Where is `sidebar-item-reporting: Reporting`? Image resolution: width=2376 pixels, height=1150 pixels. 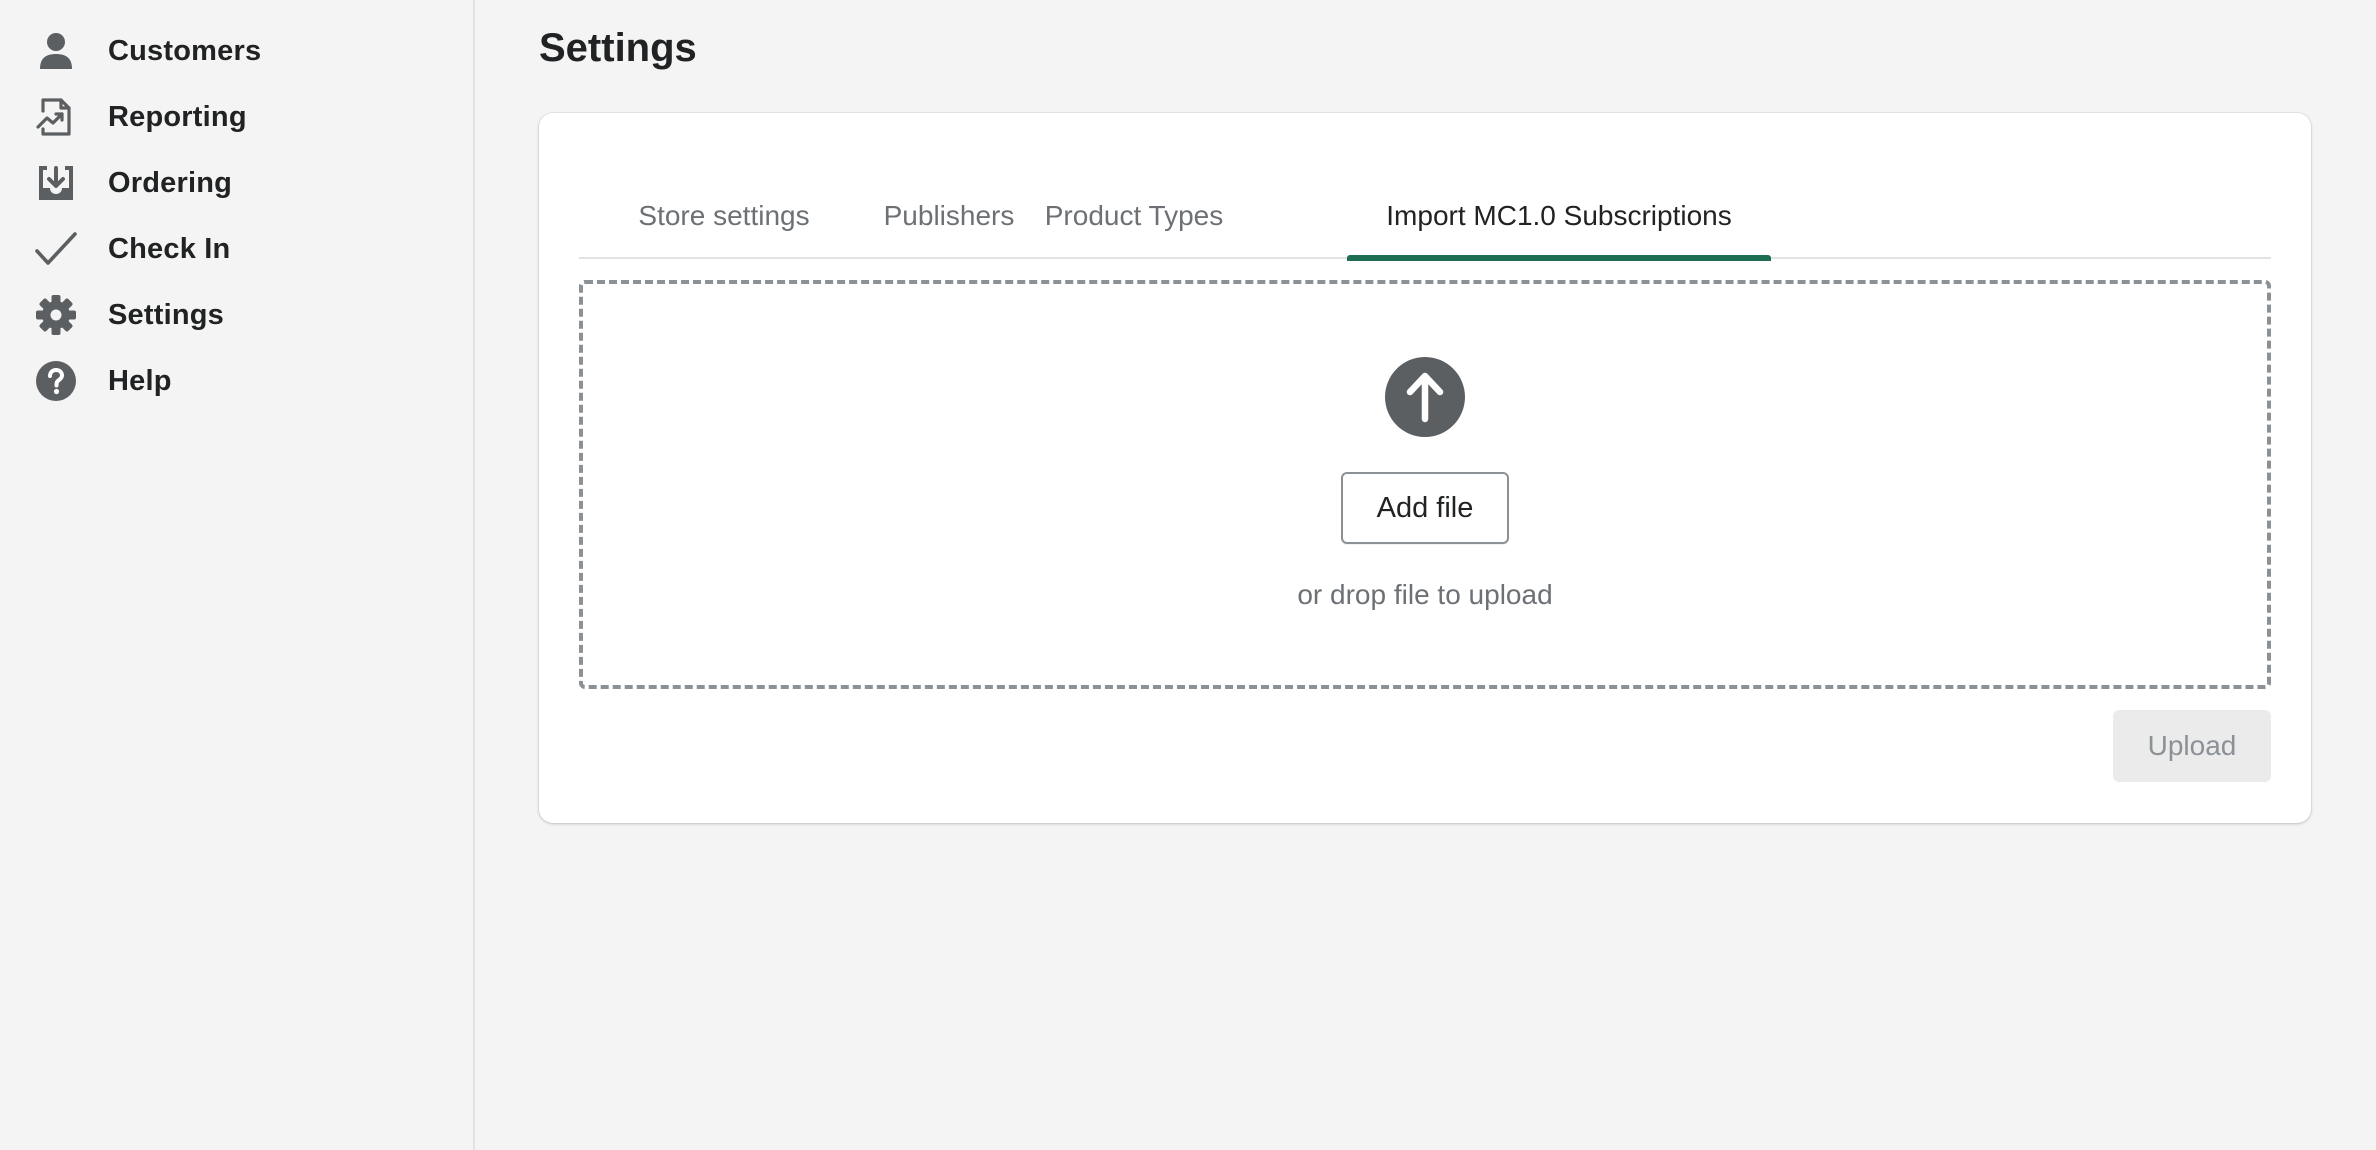 sidebar-item-reporting: Reporting is located at coordinates (235, 117).